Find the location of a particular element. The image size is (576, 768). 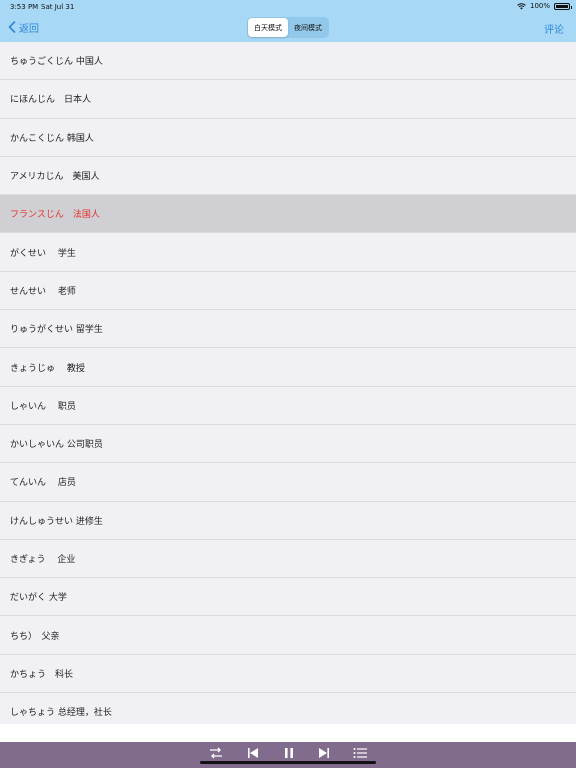

mode-segmented-control: 白天模式 夜间模式 is located at coordinates (288, 27).